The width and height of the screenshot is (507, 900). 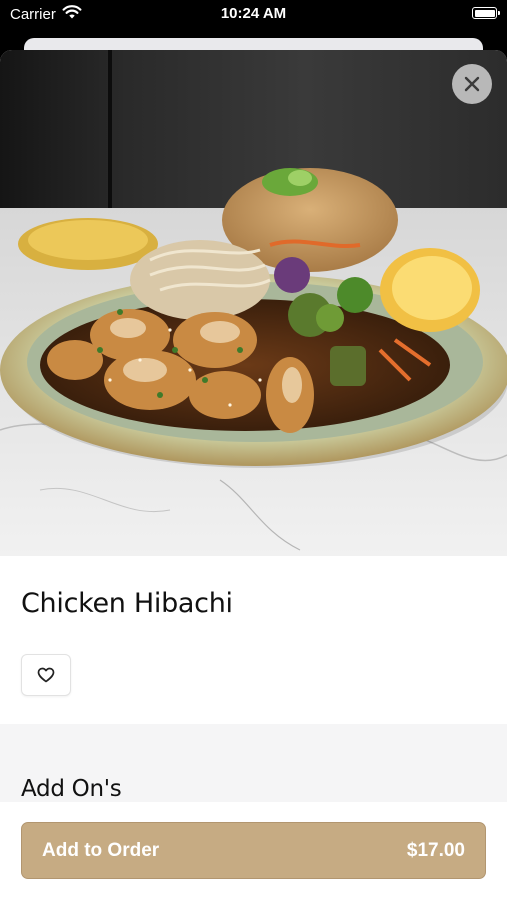 I want to click on add-to-order-button: Add to Order $17.00, so click(x=253, y=850).